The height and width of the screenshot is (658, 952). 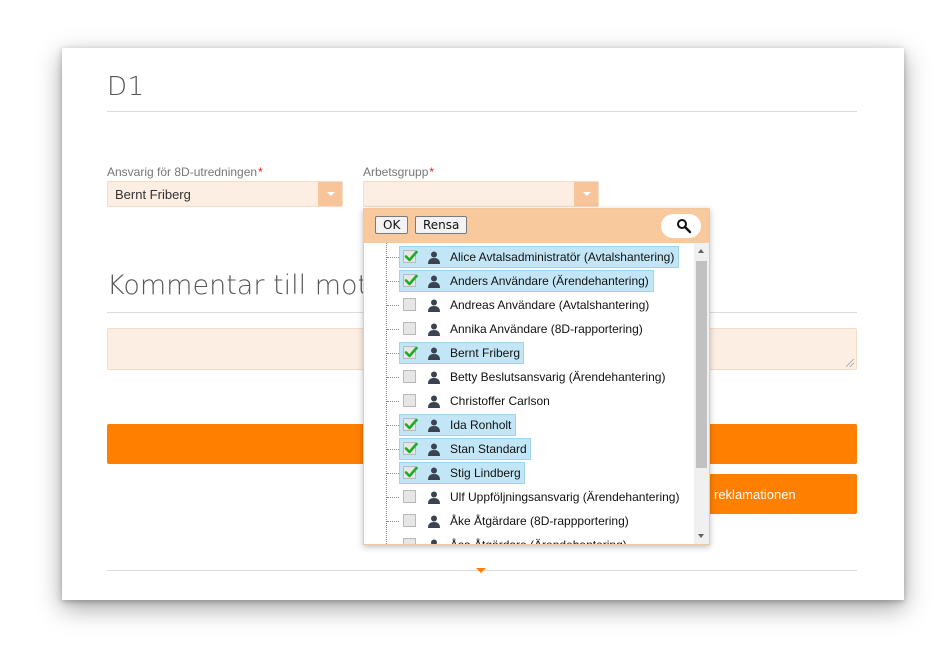 I want to click on responsible-label-text: Ansvarig för 8D-utredningen, so click(x=182, y=172).